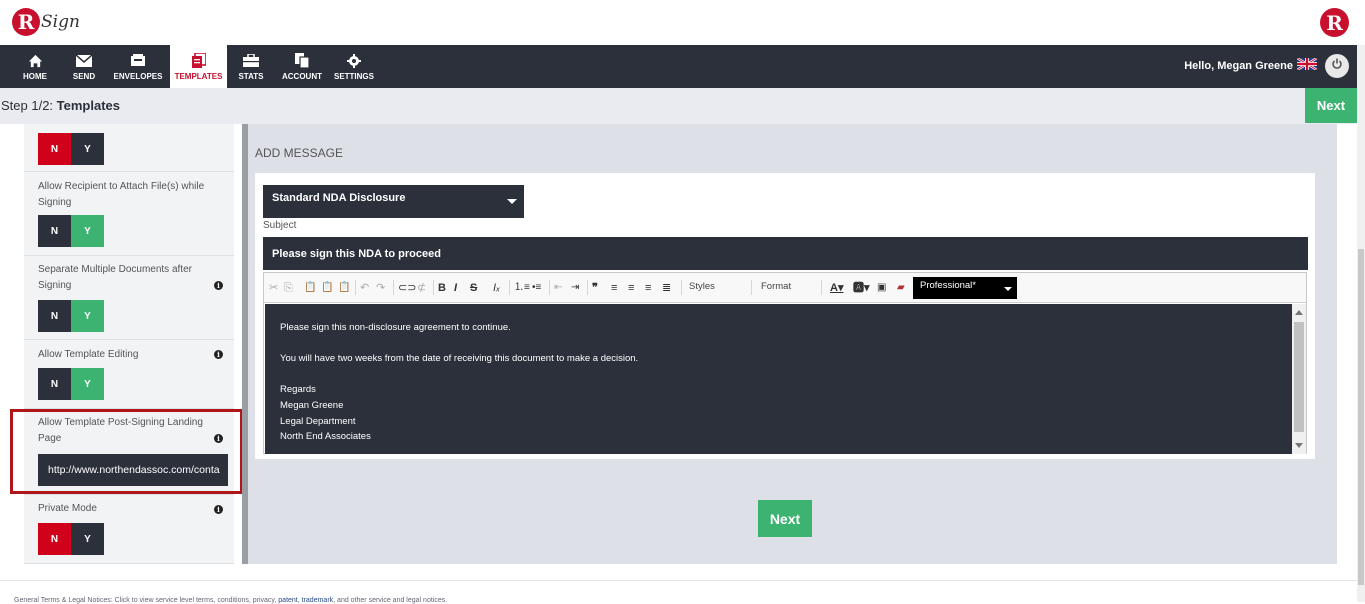 The image size is (1365, 604). I want to click on align-center-icon: ≡, so click(631, 288).